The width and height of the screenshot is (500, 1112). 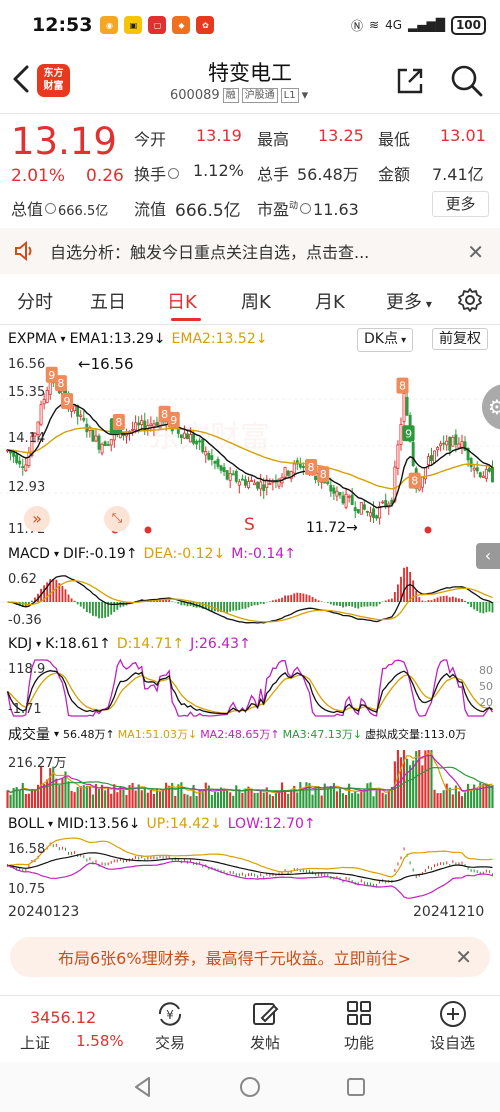 What do you see at coordinates (37, 519) in the screenshot?
I see `expand-left-icon: »` at bounding box center [37, 519].